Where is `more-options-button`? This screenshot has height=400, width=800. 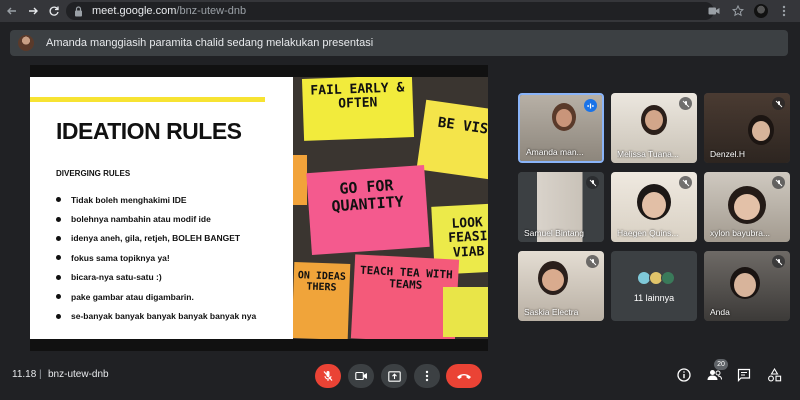 more-options-button is located at coordinates (427, 376).